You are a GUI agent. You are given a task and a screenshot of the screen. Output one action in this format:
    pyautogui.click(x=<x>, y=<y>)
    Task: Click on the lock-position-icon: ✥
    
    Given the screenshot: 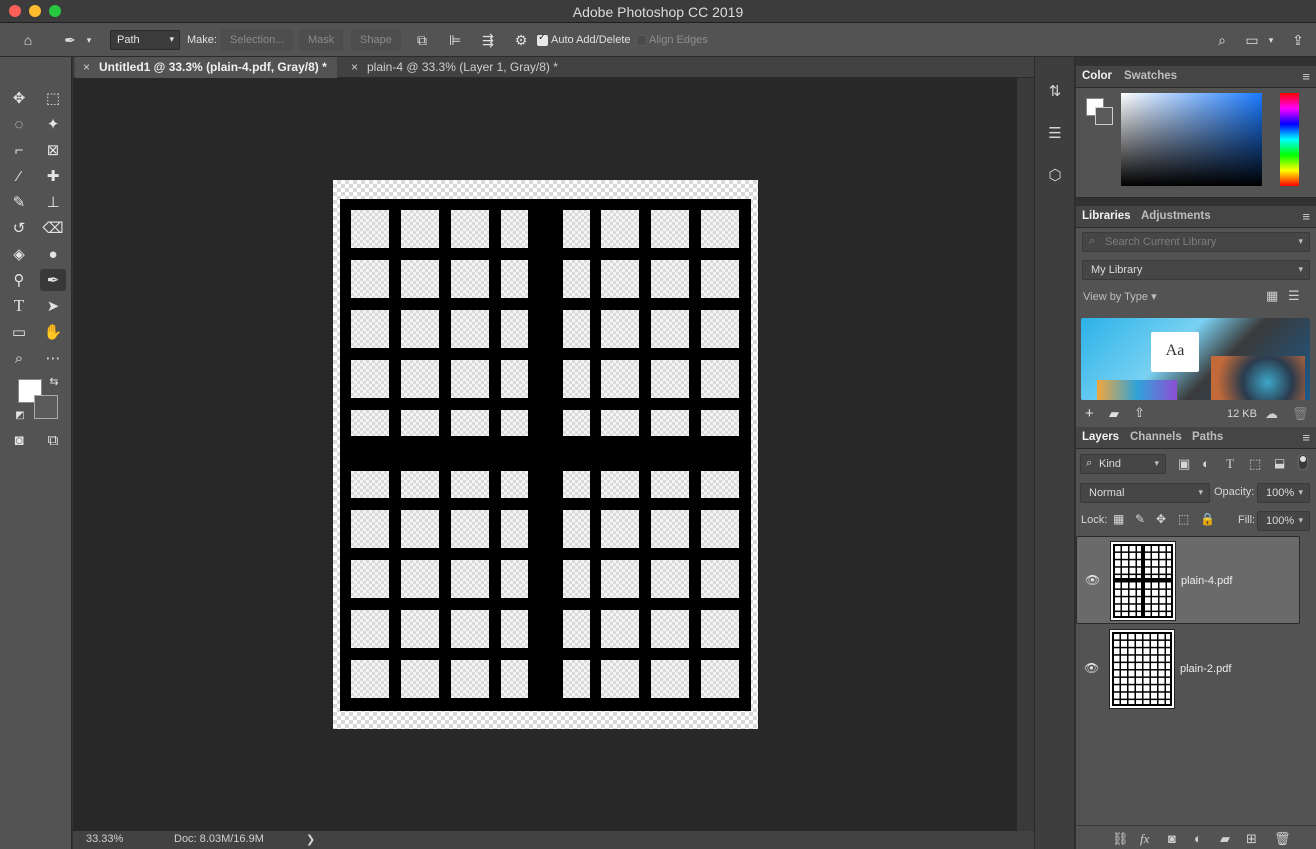 What is the action you would take?
    pyautogui.click(x=1161, y=519)
    